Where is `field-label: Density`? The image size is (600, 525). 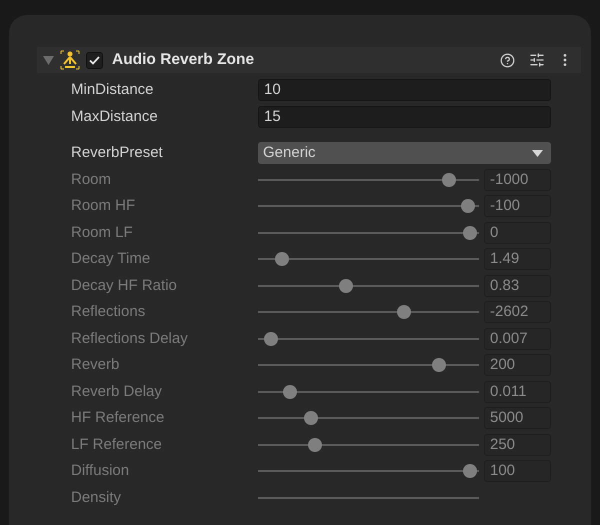
field-label: Density is located at coordinates (96, 498).